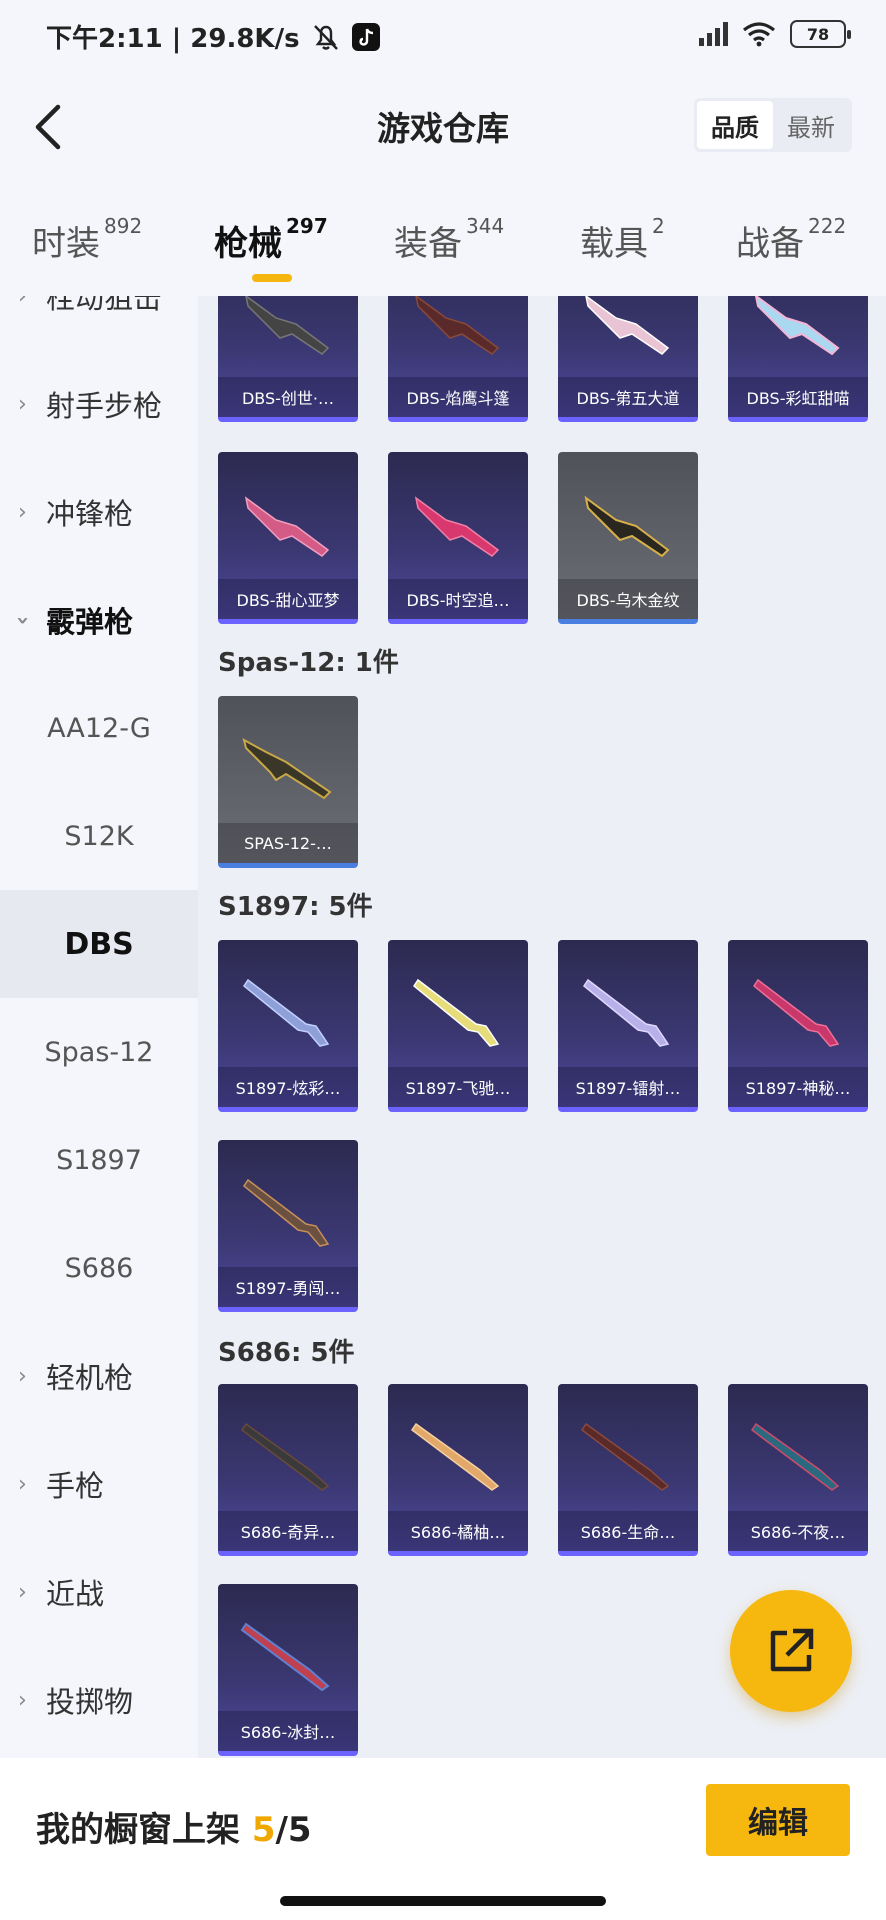  What do you see at coordinates (99, 1268) in the screenshot?
I see `sidebar-item-s686: S686` at bounding box center [99, 1268].